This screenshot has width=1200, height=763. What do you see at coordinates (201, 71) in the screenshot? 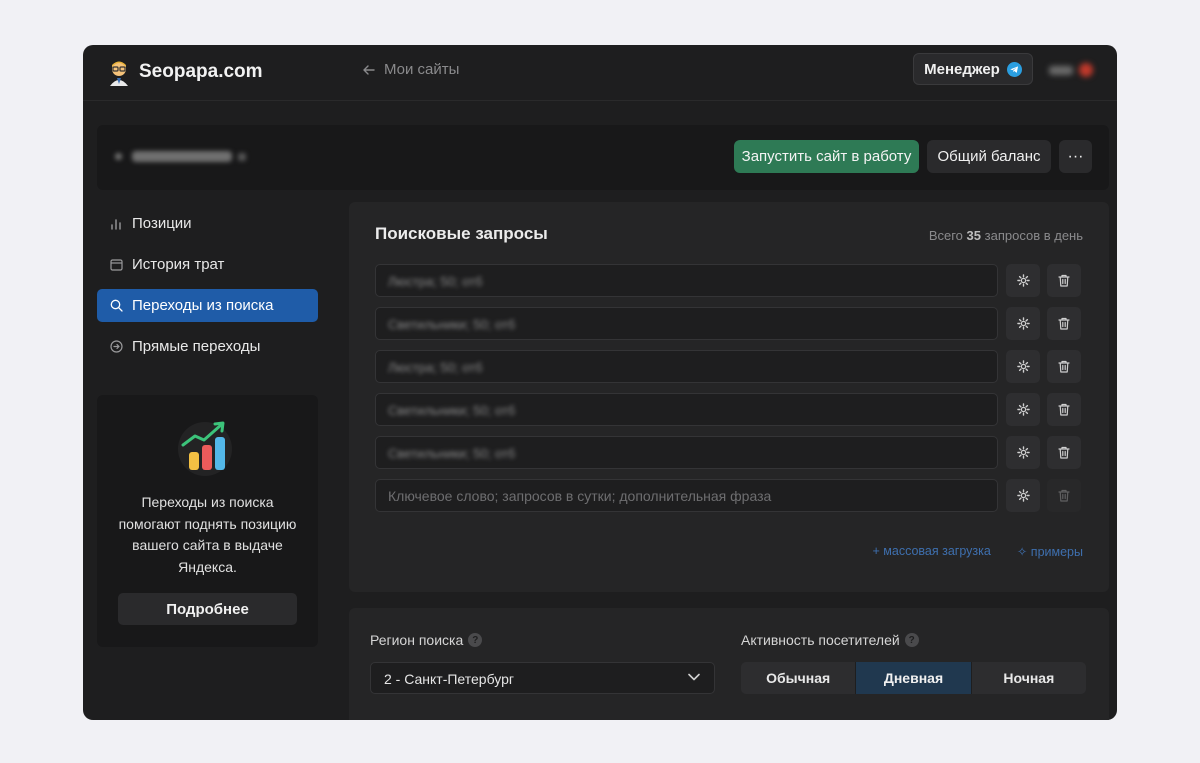
I see `brand-name: Seopapa.com` at bounding box center [201, 71].